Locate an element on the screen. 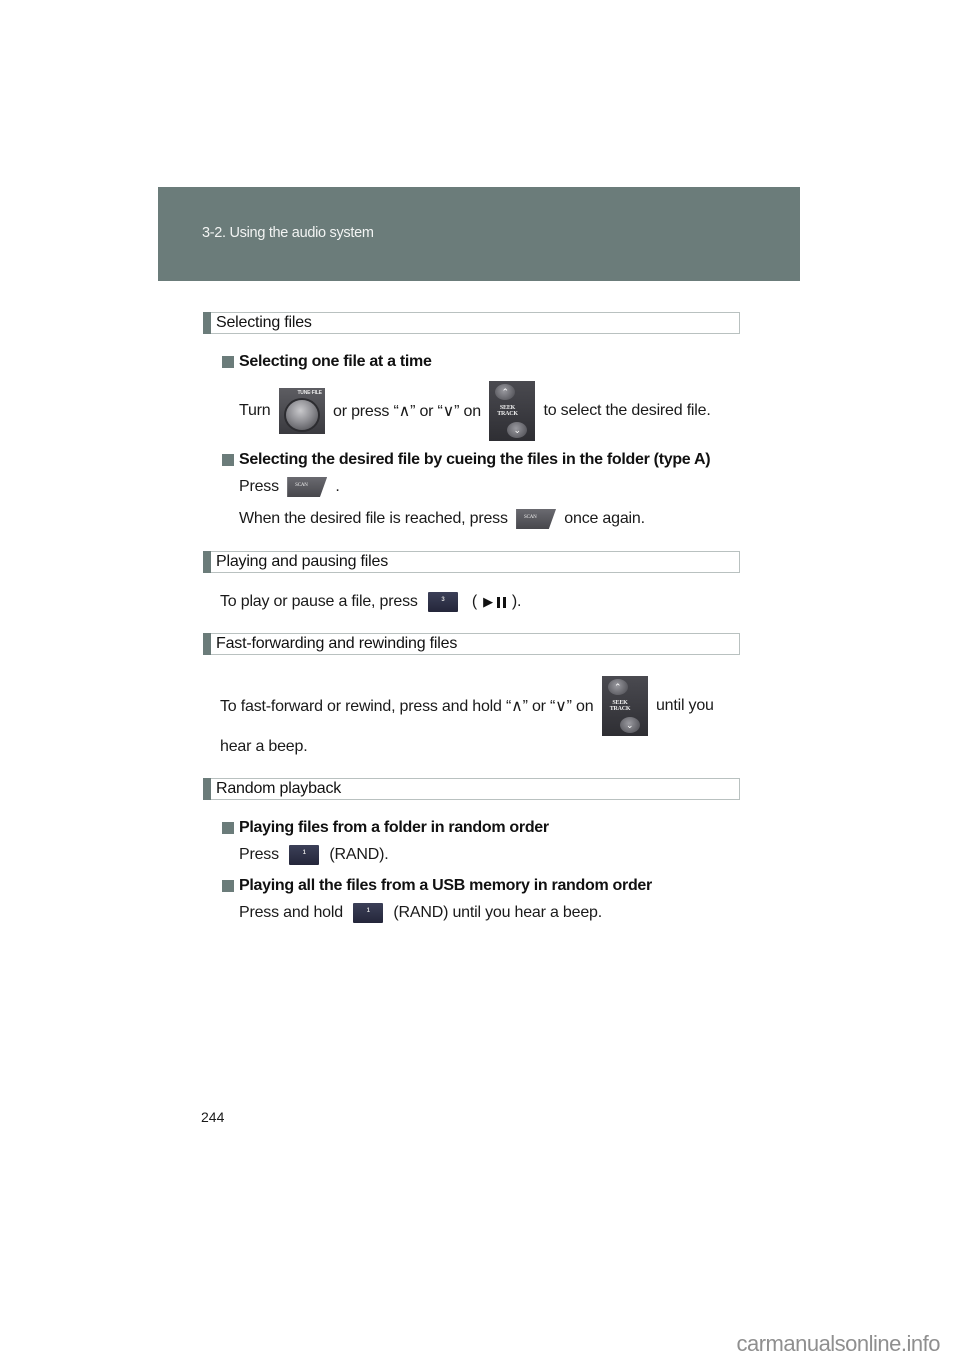 The width and height of the screenshot is (960, 1358). subheading-one-file: Selecting one file at a time is located at coordinates (327, 362).